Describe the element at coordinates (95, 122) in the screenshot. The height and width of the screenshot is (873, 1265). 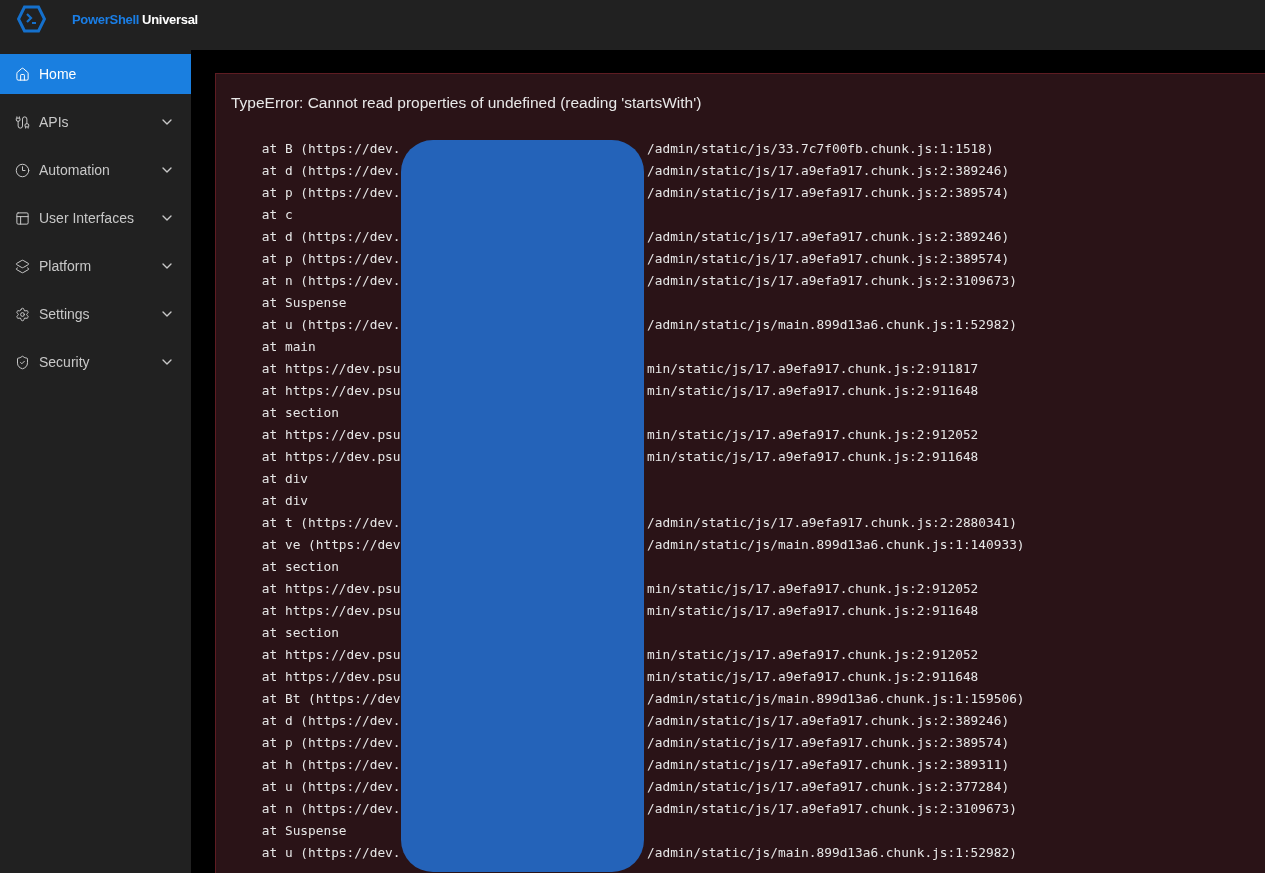
I see `sidebar-item: APIs` at that location.